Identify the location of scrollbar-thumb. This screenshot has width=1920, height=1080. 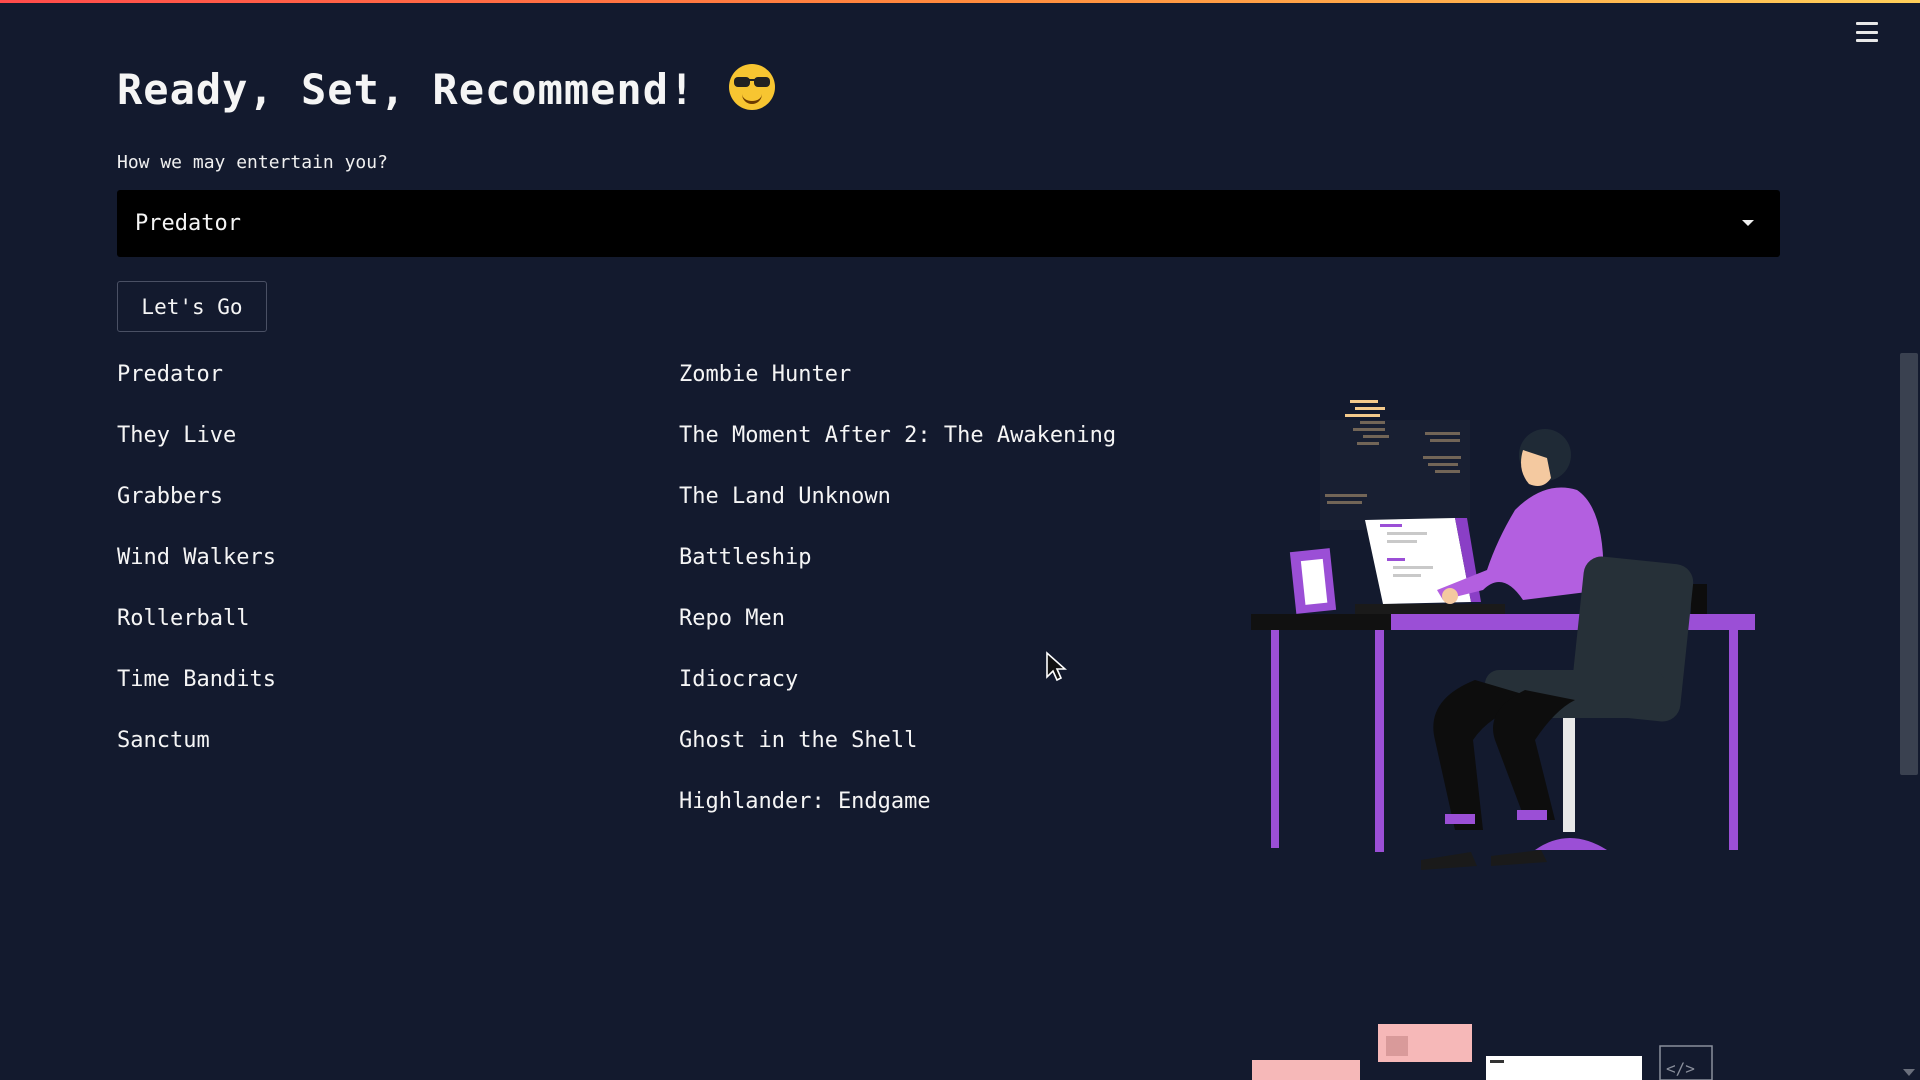
(1909, 564).